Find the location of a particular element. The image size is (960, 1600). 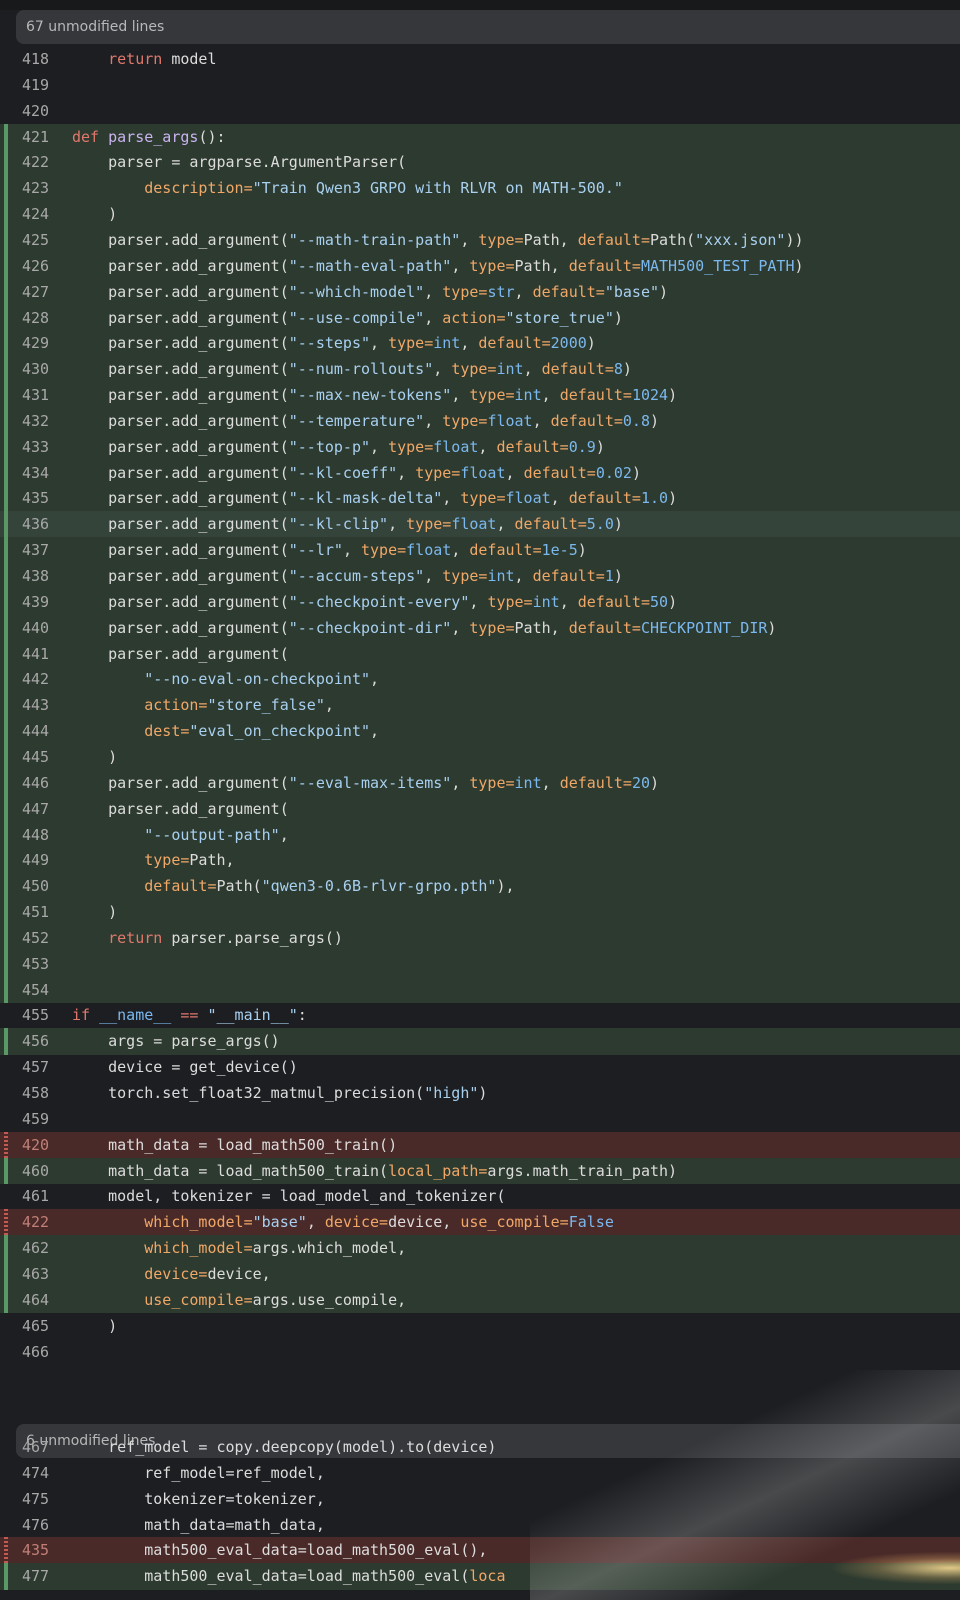

code-token: if is located at coordinates (81, 1015).